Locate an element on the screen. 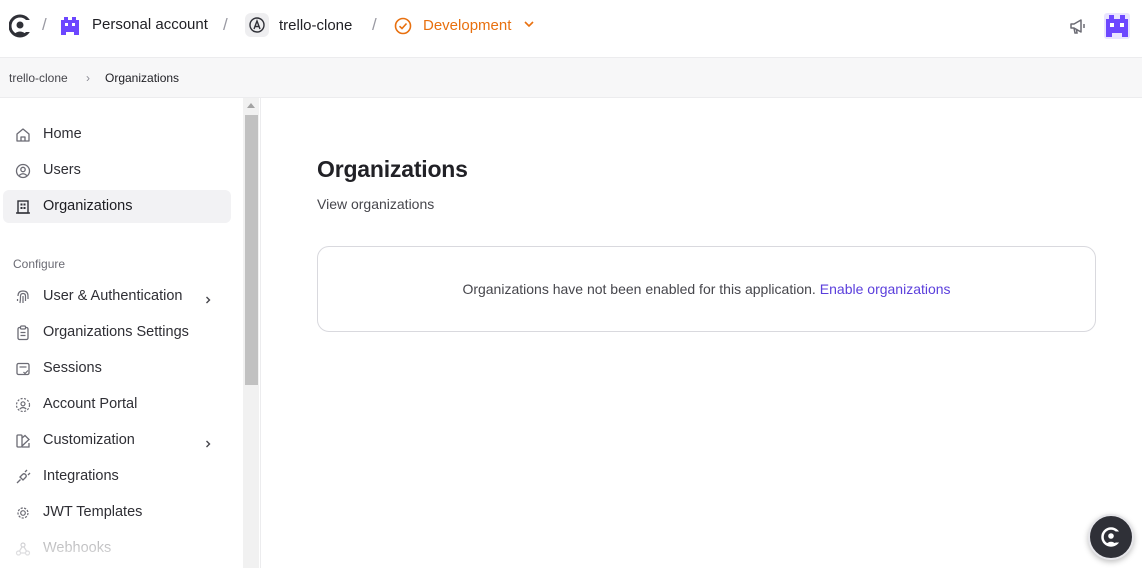 The height and width of the screenshot is (568, 1142). sidebar-item-jwt-templates: JWT Templates is located at coordinates (117, 512).